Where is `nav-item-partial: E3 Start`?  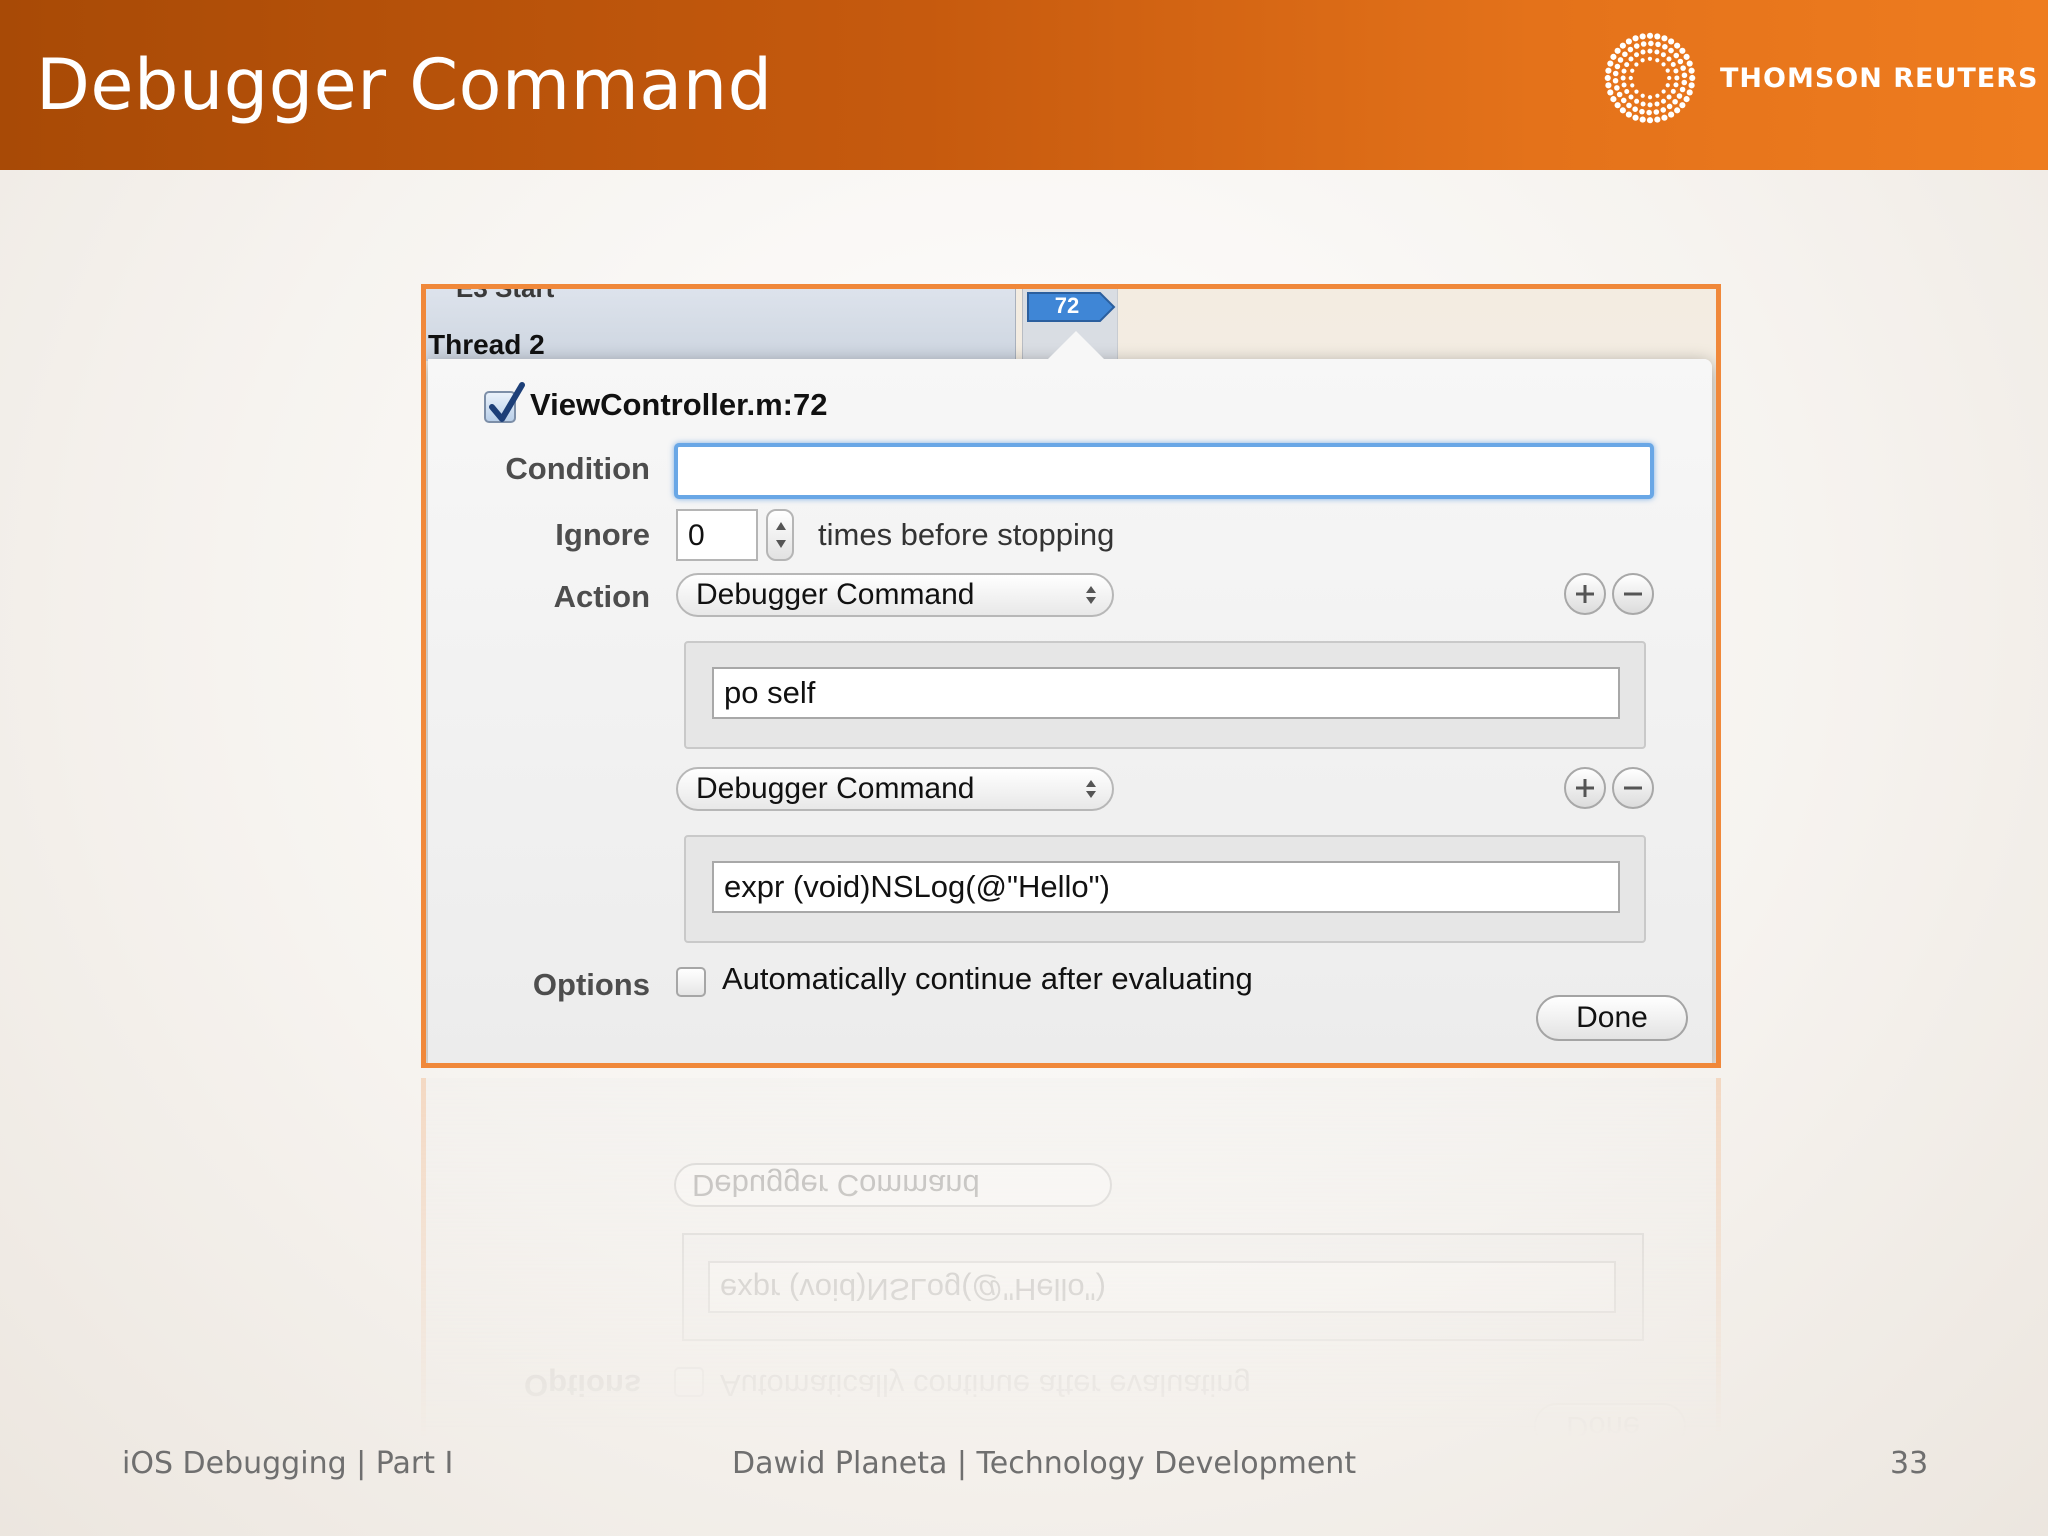 nav-item-partial: E3 Start is located at coordinates (505, 293).